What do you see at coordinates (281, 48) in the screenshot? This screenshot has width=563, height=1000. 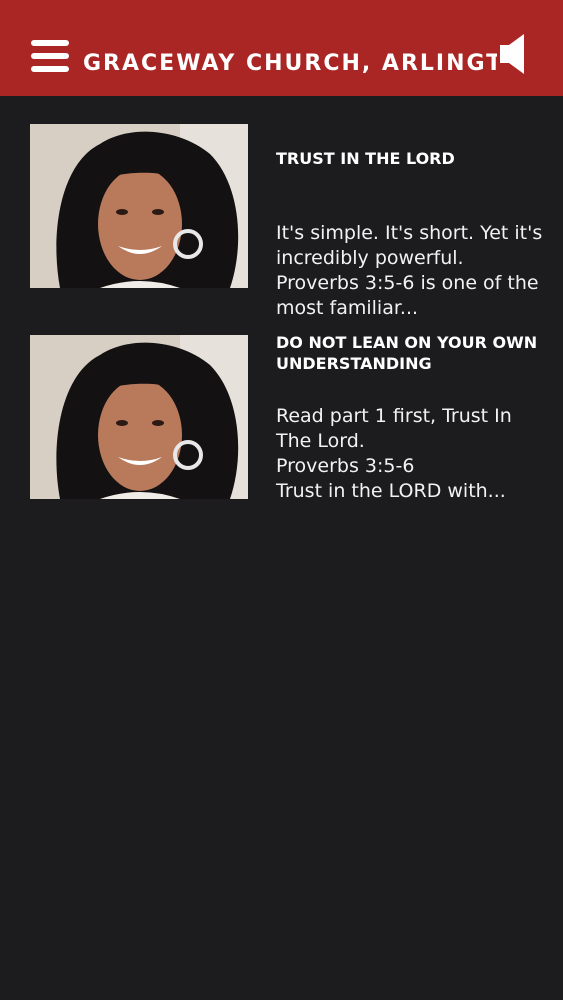 I see `app-header: GRACEWAY CHURCH, ARLINGTON` at bounding box center [281, 48].